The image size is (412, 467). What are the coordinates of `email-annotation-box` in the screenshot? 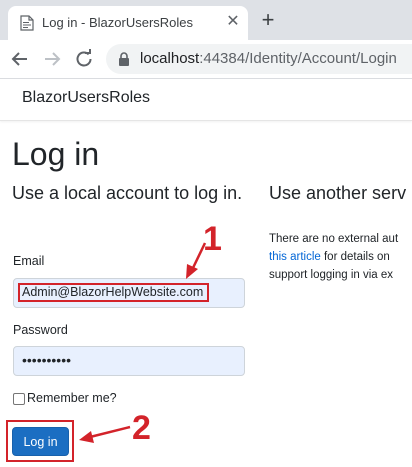 It's located at (113, 292).